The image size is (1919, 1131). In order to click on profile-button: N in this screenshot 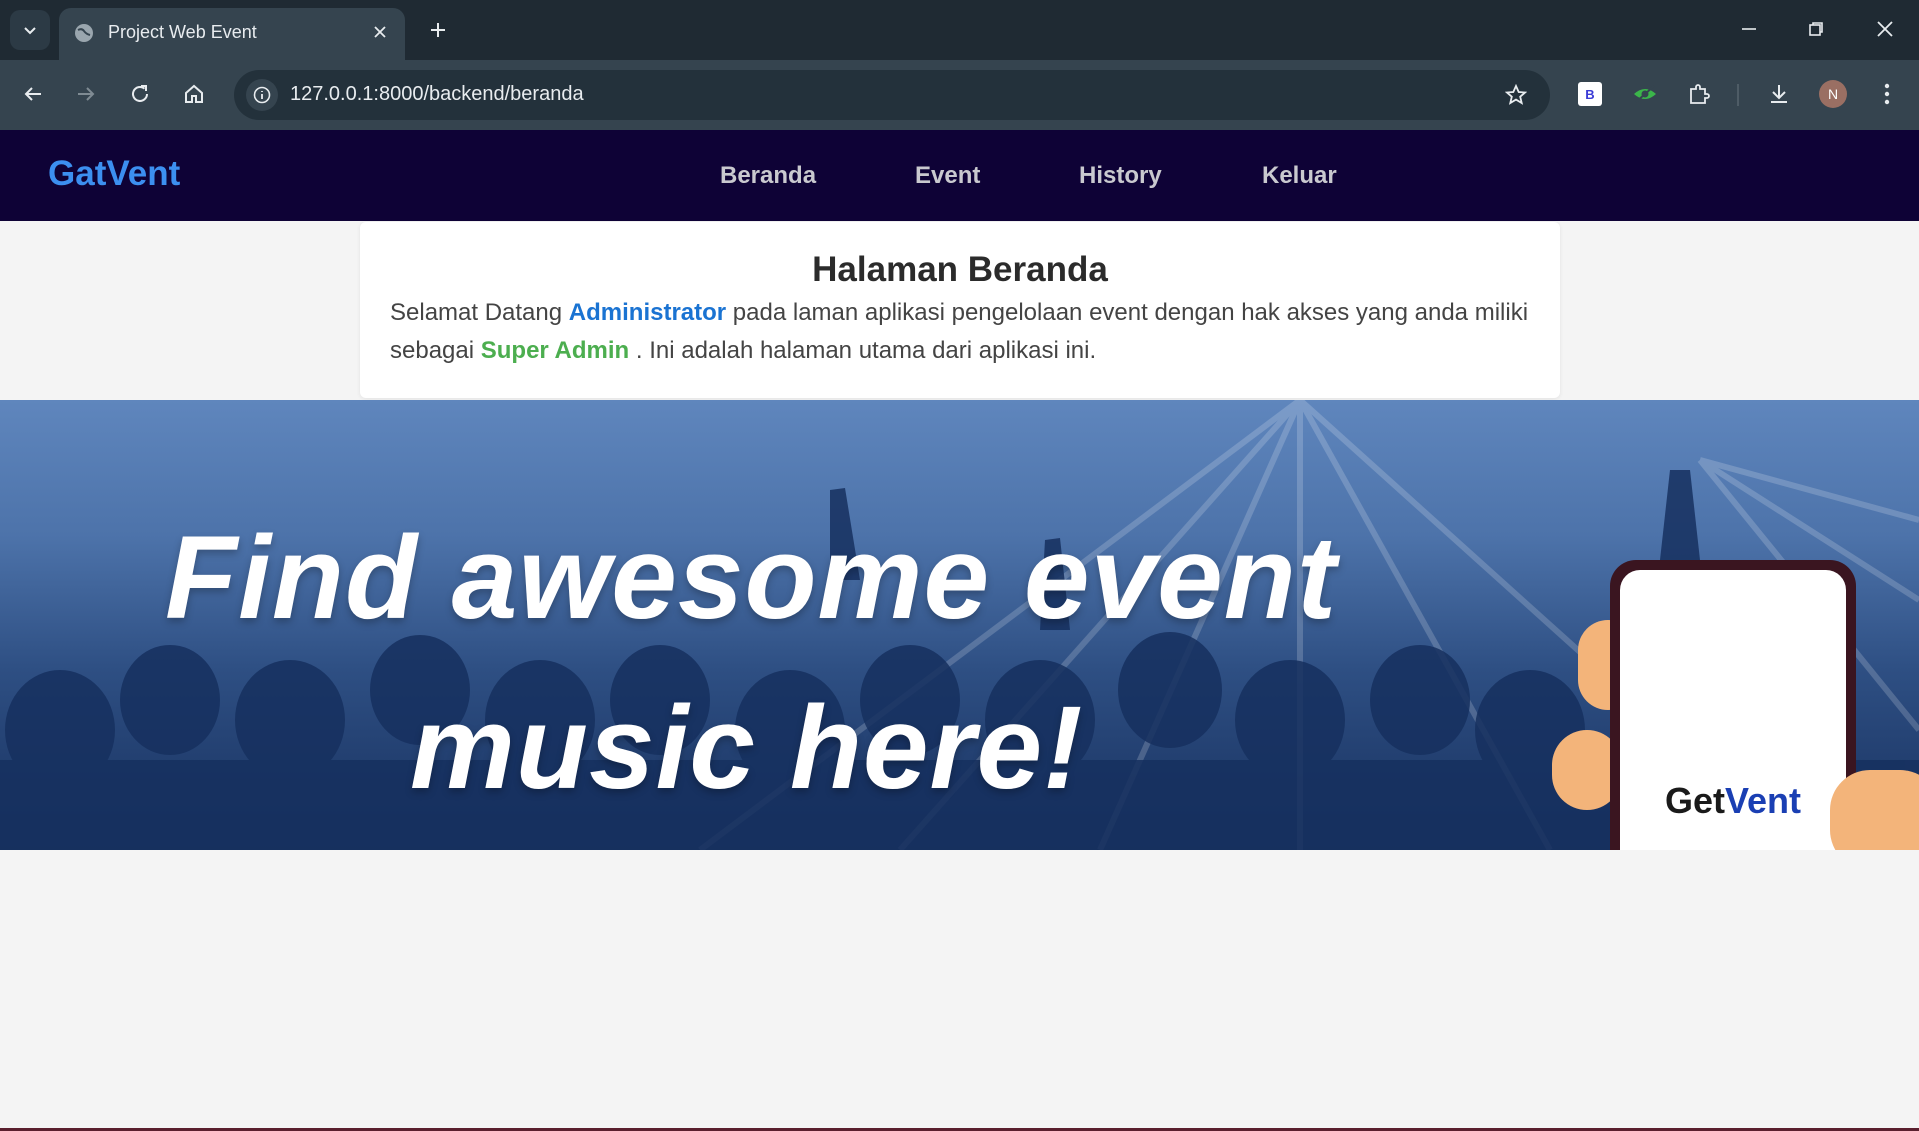, I will do `click(1833, 94)`.